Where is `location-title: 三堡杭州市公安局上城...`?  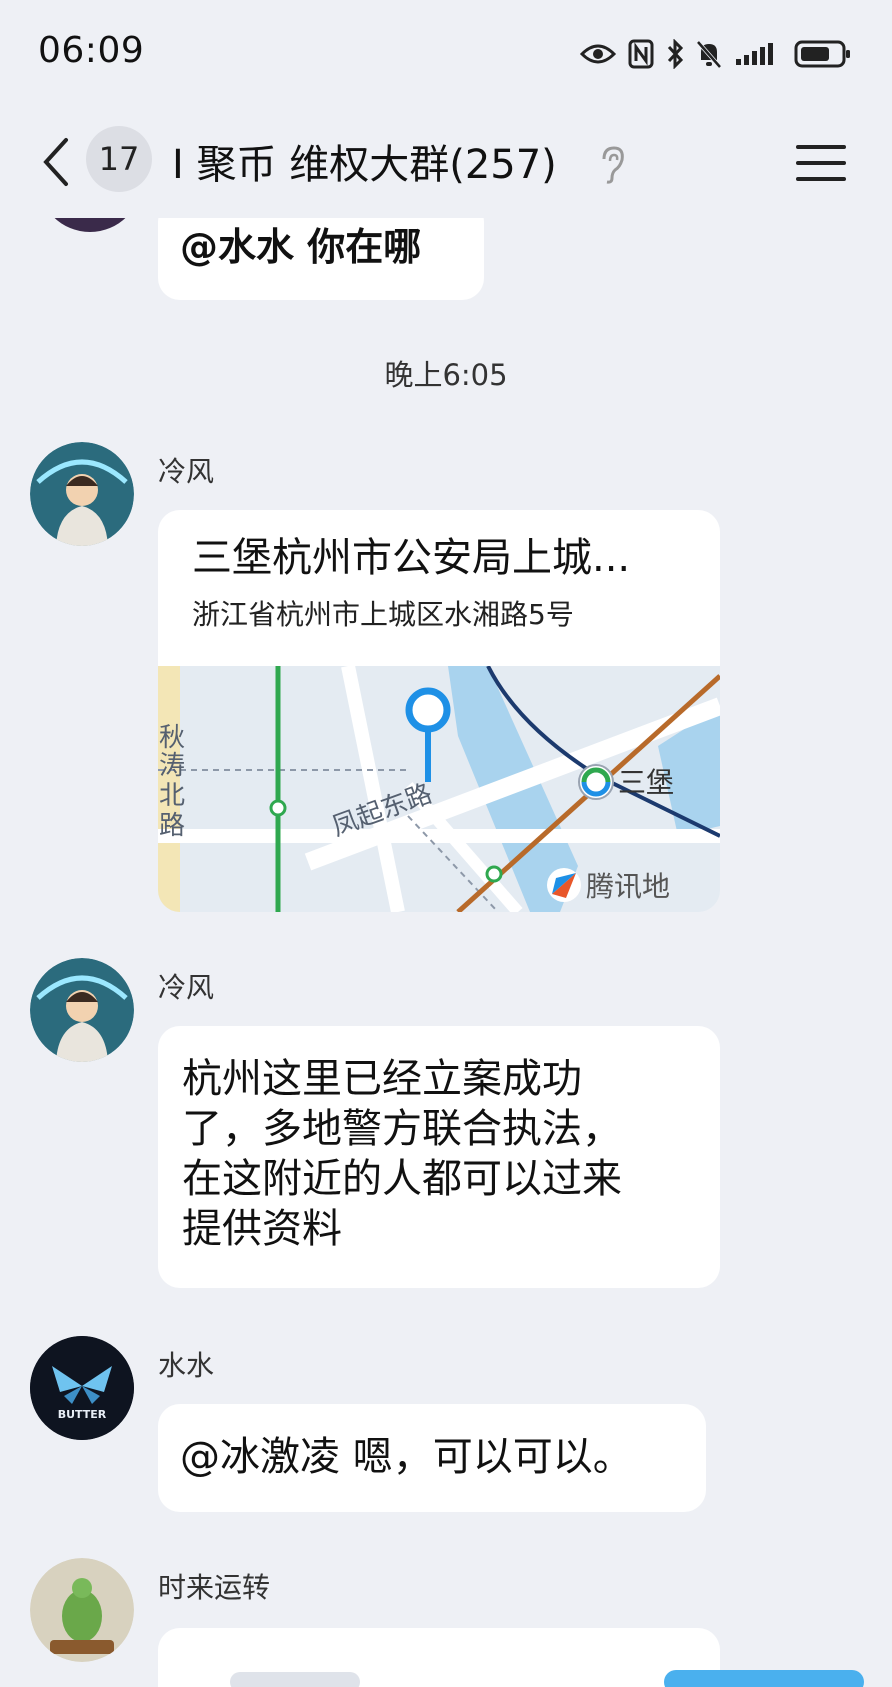
location-title: 三堡杭州市公安局上城... is located at coordinates (411, 558).